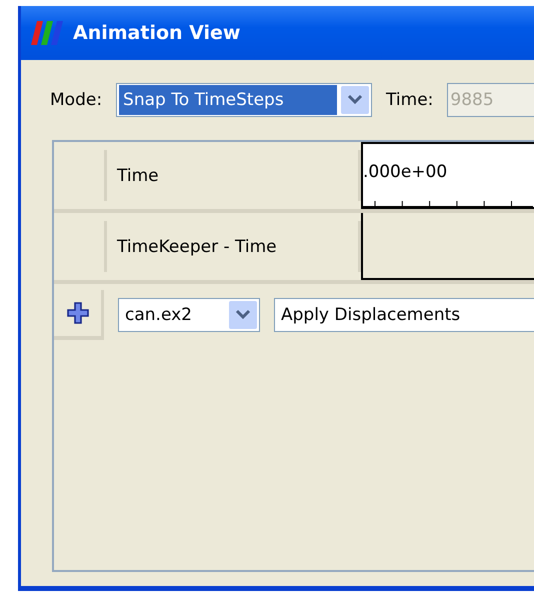  What do you see at coordinates (244, 100) in the screenshot?
I see `mode-dropdown: Snap To TimeSteps` at bounding box center [244, 100].